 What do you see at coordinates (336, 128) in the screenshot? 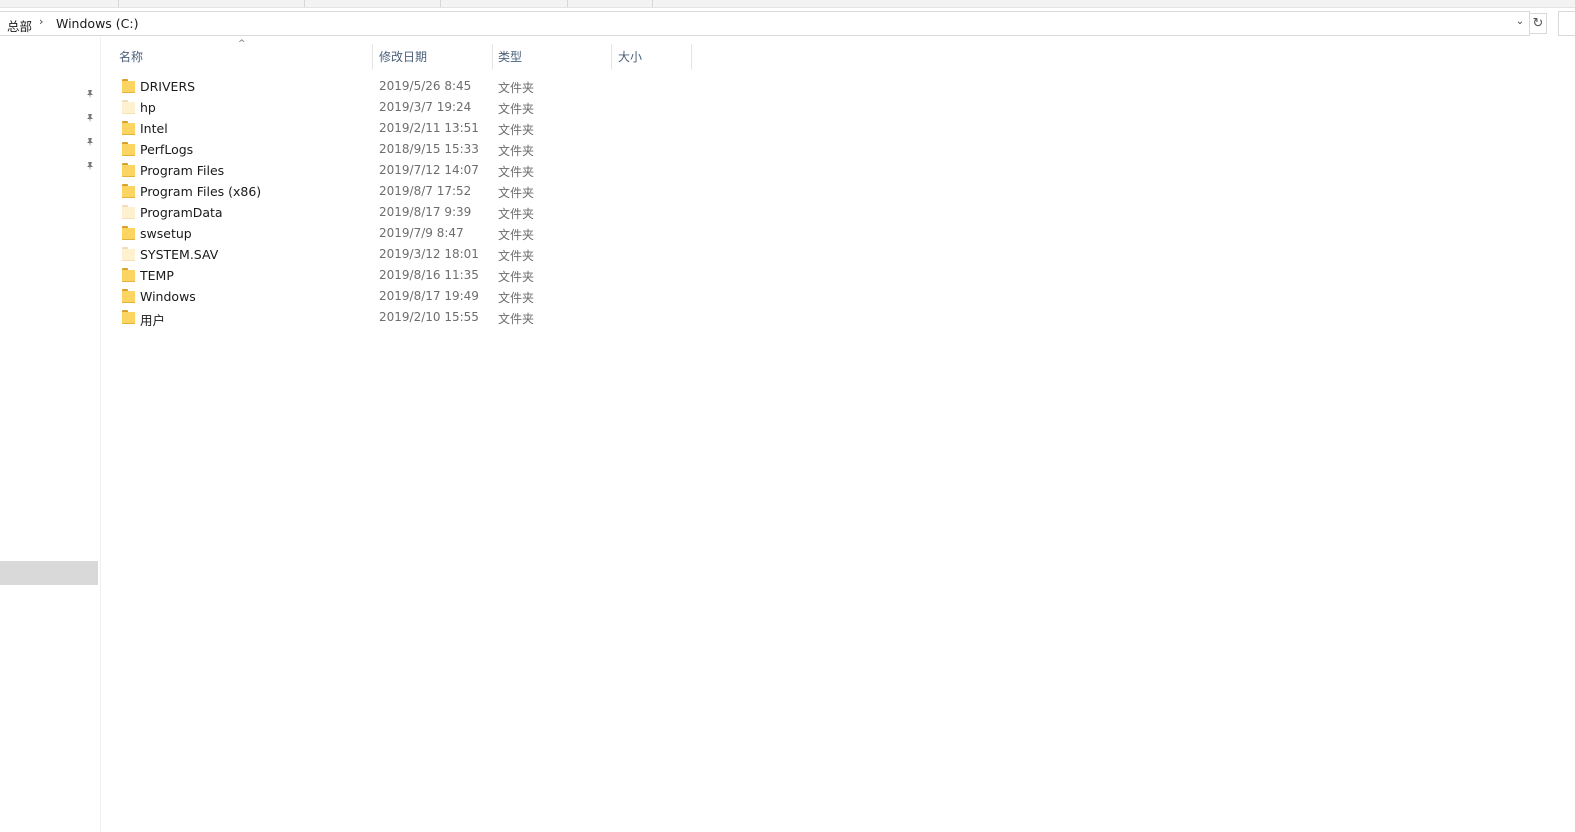
I see `list-item: Intel 2019/2/11 13:51 文件夹` at bounding box center [336, 128].